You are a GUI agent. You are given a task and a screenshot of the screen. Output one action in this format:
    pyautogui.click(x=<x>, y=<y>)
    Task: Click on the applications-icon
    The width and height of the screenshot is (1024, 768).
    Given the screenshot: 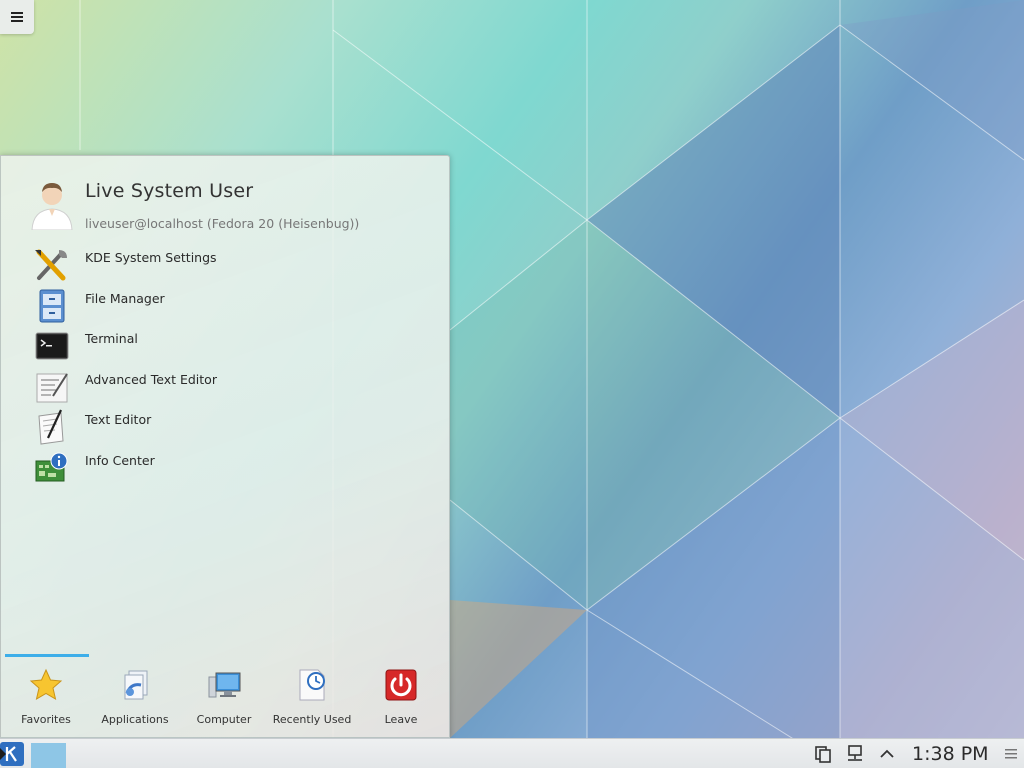 What is the action you would take?
    pyautogui.click(x=136, y=685)
    